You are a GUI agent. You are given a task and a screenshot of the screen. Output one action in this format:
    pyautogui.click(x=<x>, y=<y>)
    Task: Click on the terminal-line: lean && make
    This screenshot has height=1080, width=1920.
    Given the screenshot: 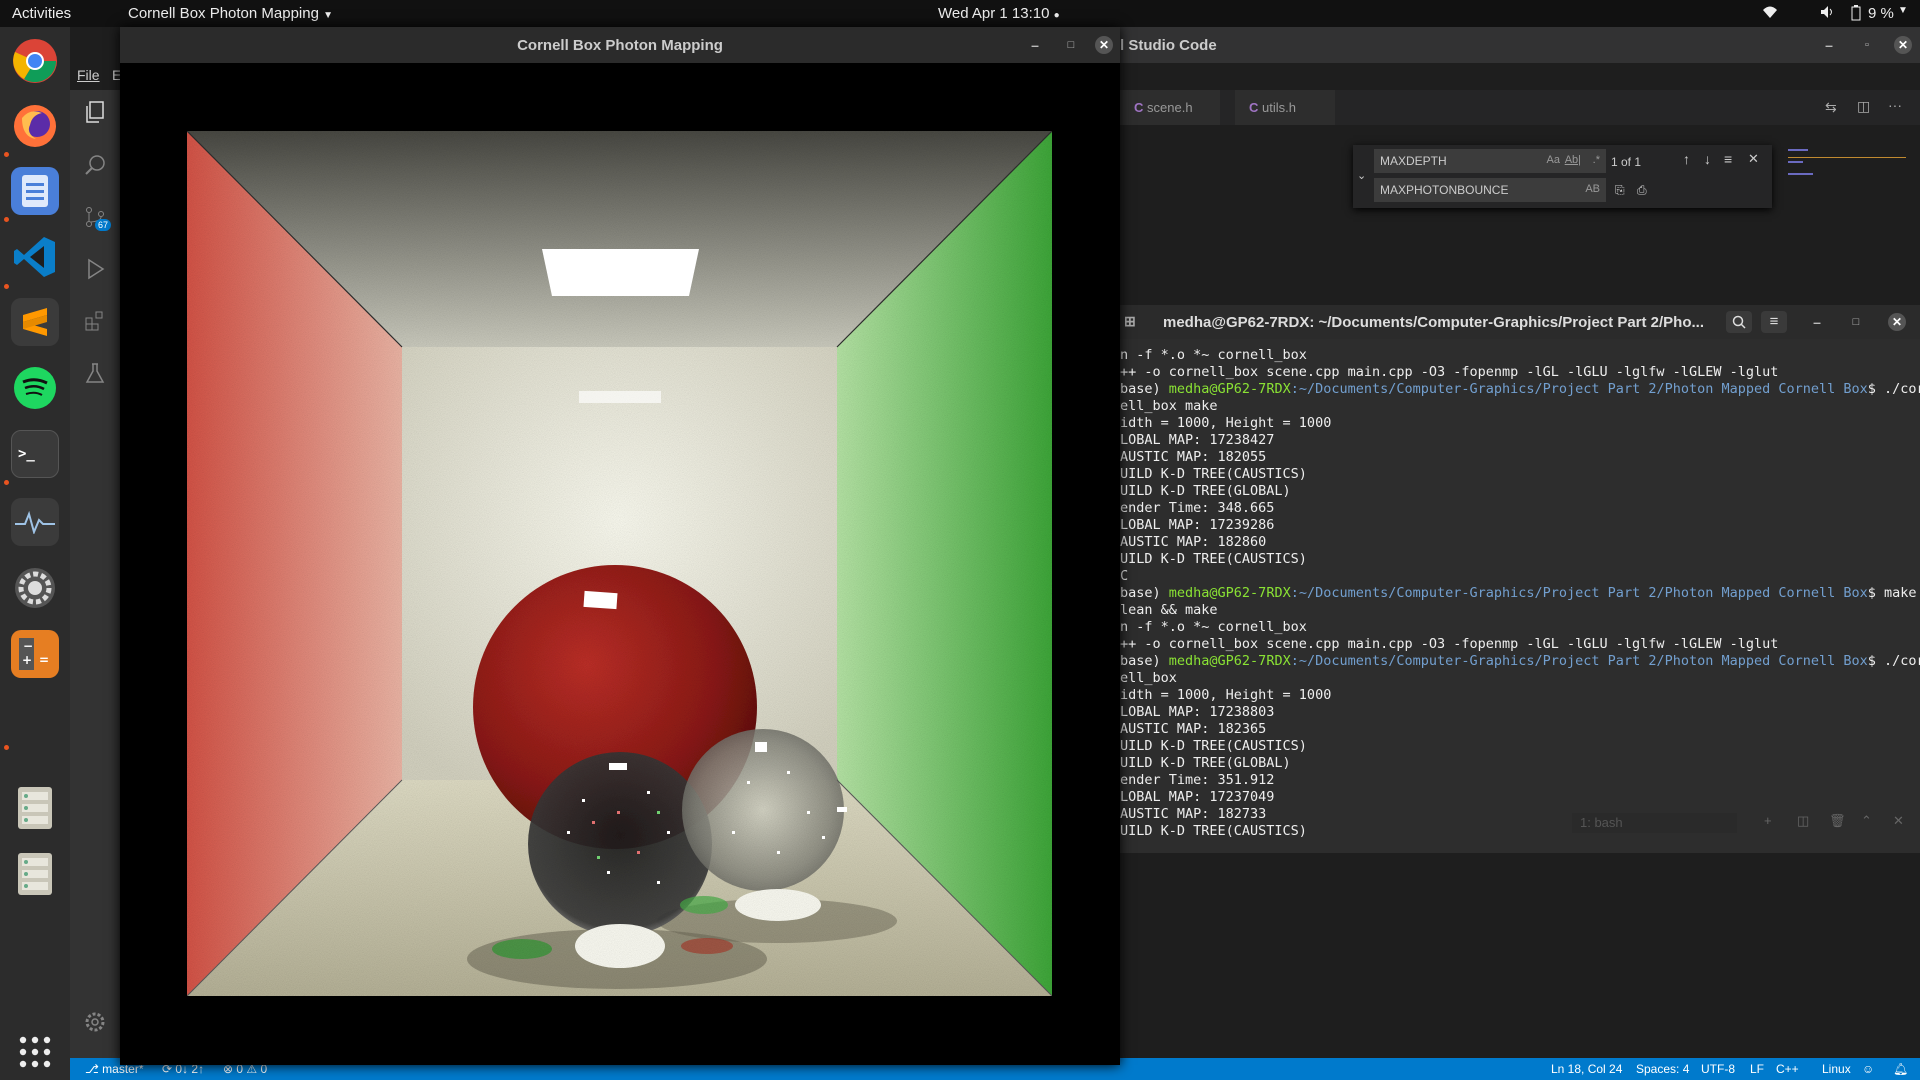 What is the action you would take?
    pyautogui.click(x=1169, y=610)
    